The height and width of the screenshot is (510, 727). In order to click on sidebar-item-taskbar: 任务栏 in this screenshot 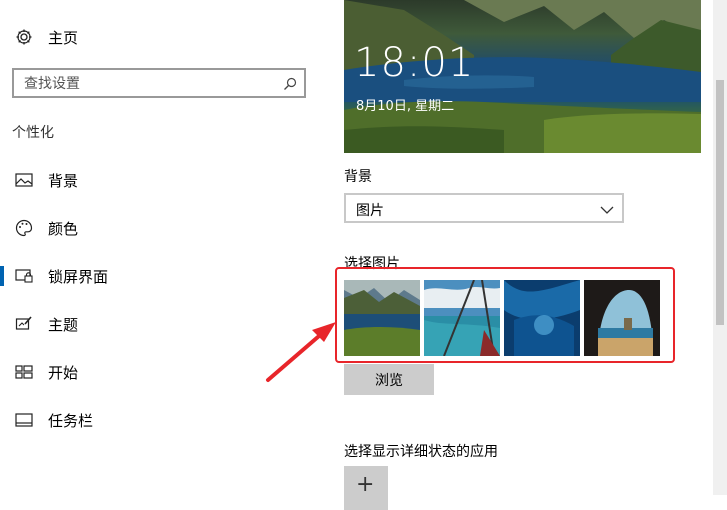, I will do `click(165, 420)`.